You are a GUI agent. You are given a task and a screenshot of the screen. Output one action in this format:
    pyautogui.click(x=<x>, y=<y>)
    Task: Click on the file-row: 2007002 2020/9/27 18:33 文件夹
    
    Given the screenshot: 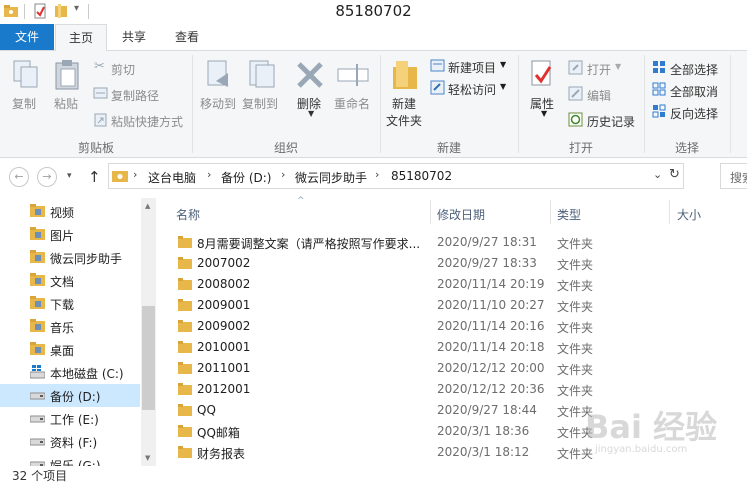 What is the action you would take?
    pyautogui.click(x=457, y=263)
    